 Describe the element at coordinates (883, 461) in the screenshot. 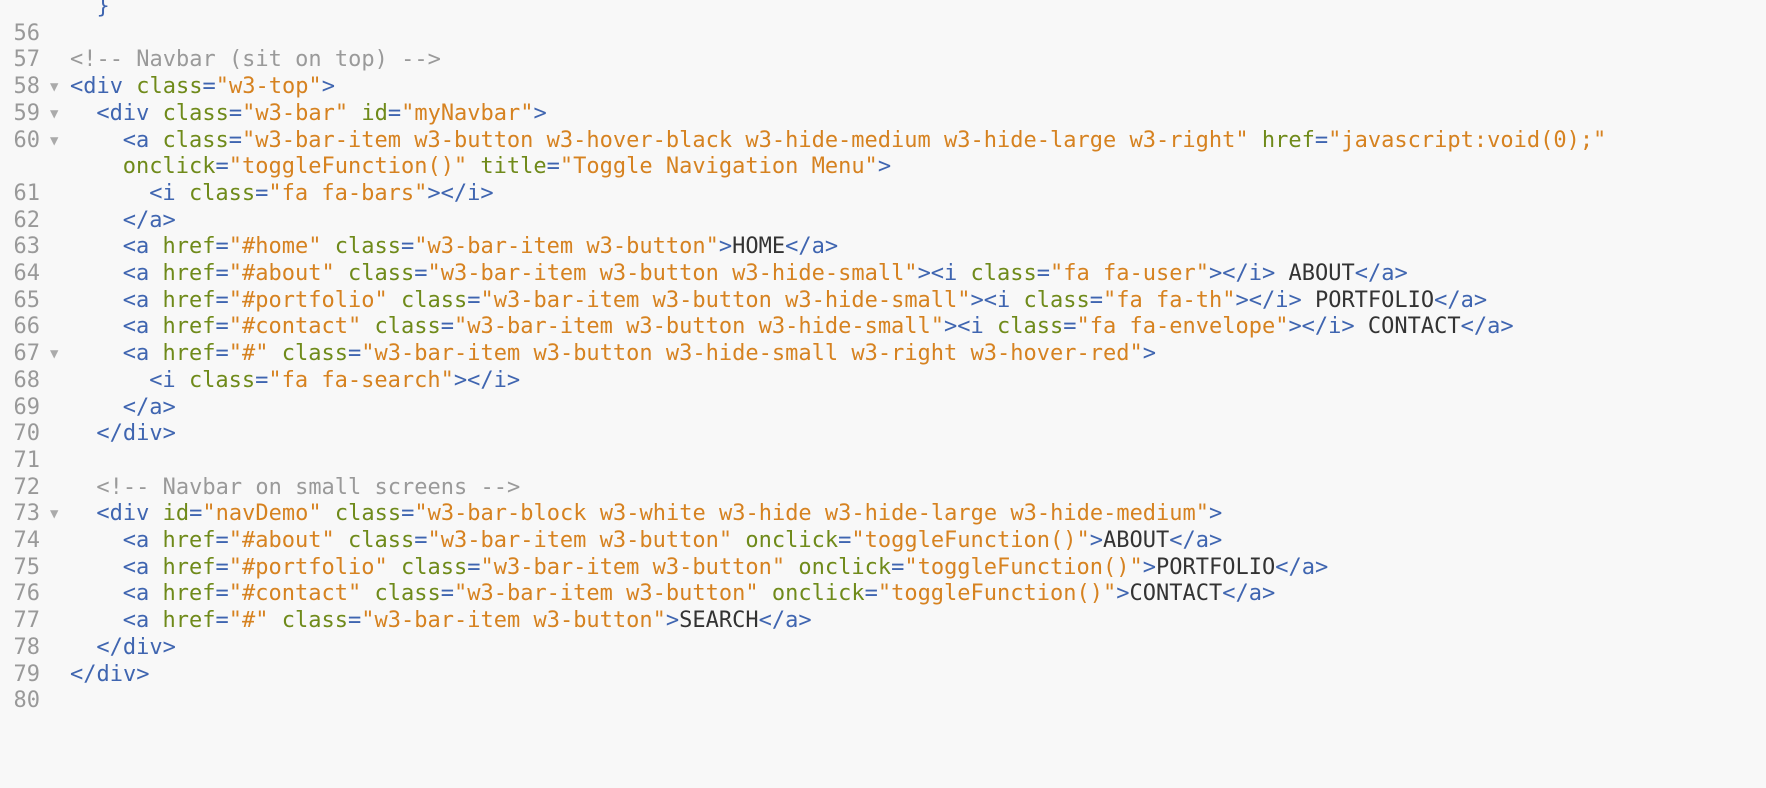

I see `code-line: 71` at that location.